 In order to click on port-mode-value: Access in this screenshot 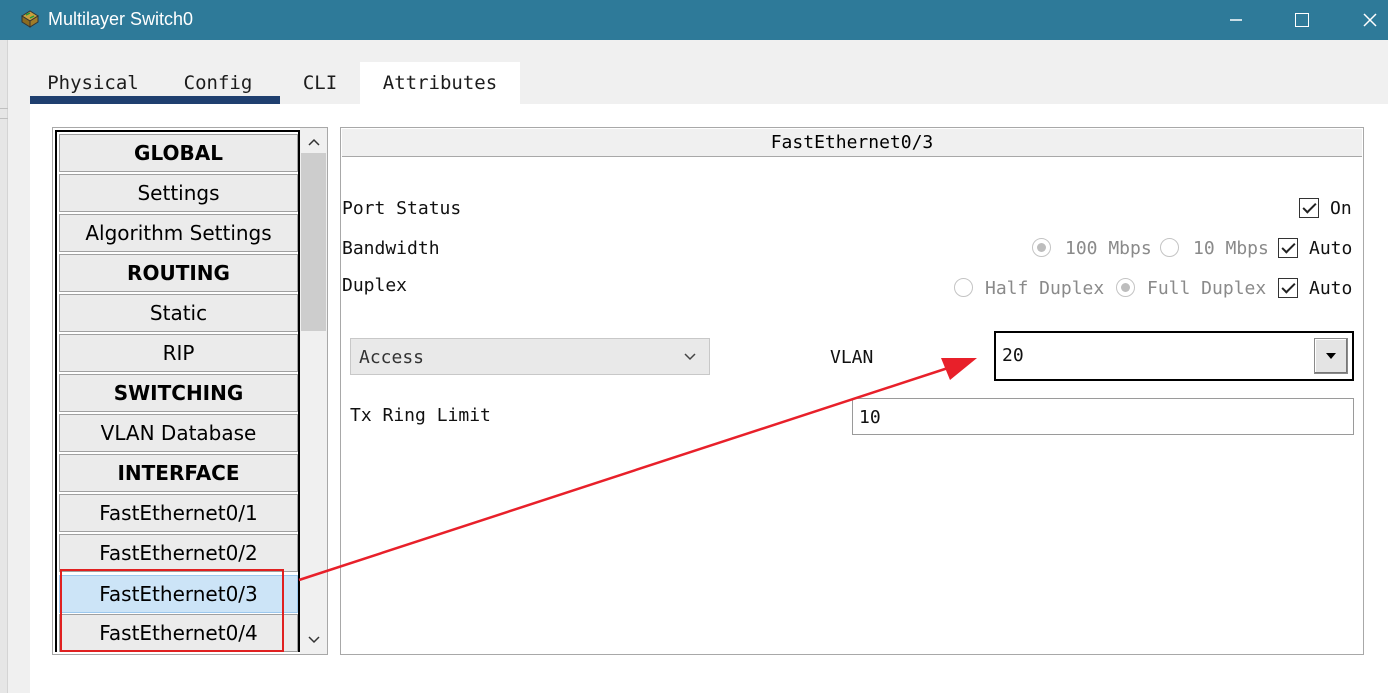, I will do `click(392, 357)`.